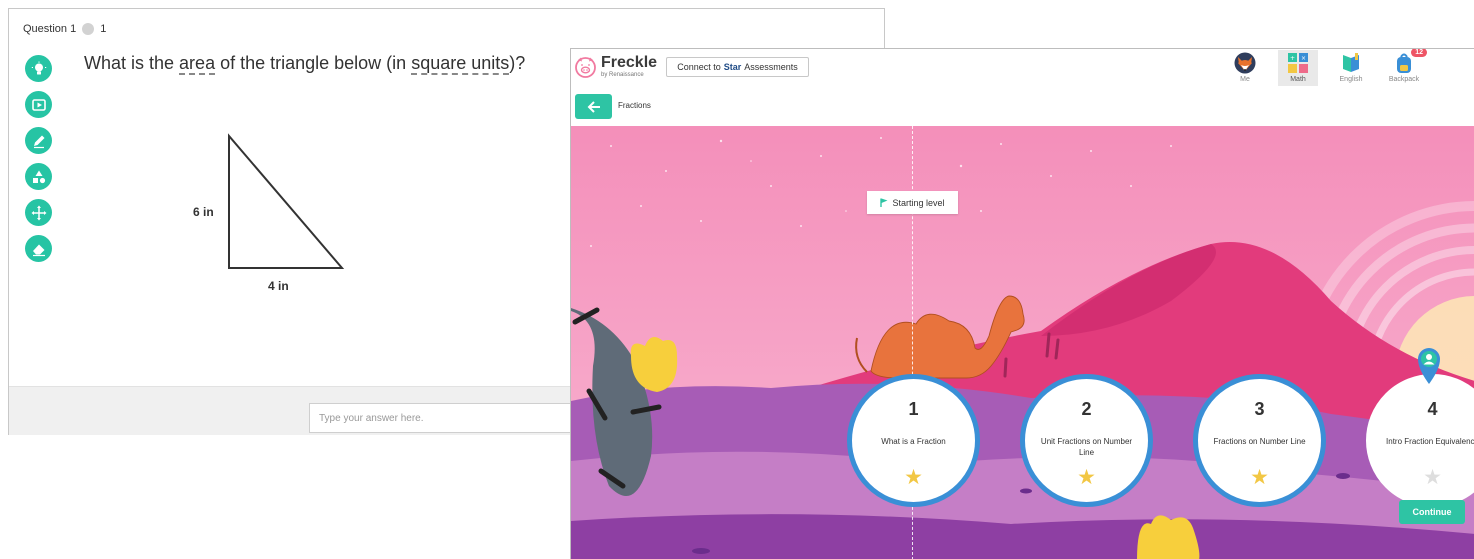 This screenshot has width=1474, height=559. What do you see at coordinates (50, 29) in the screenshot?
I see `question-label: Question 1` at bounding box center [50, 29].